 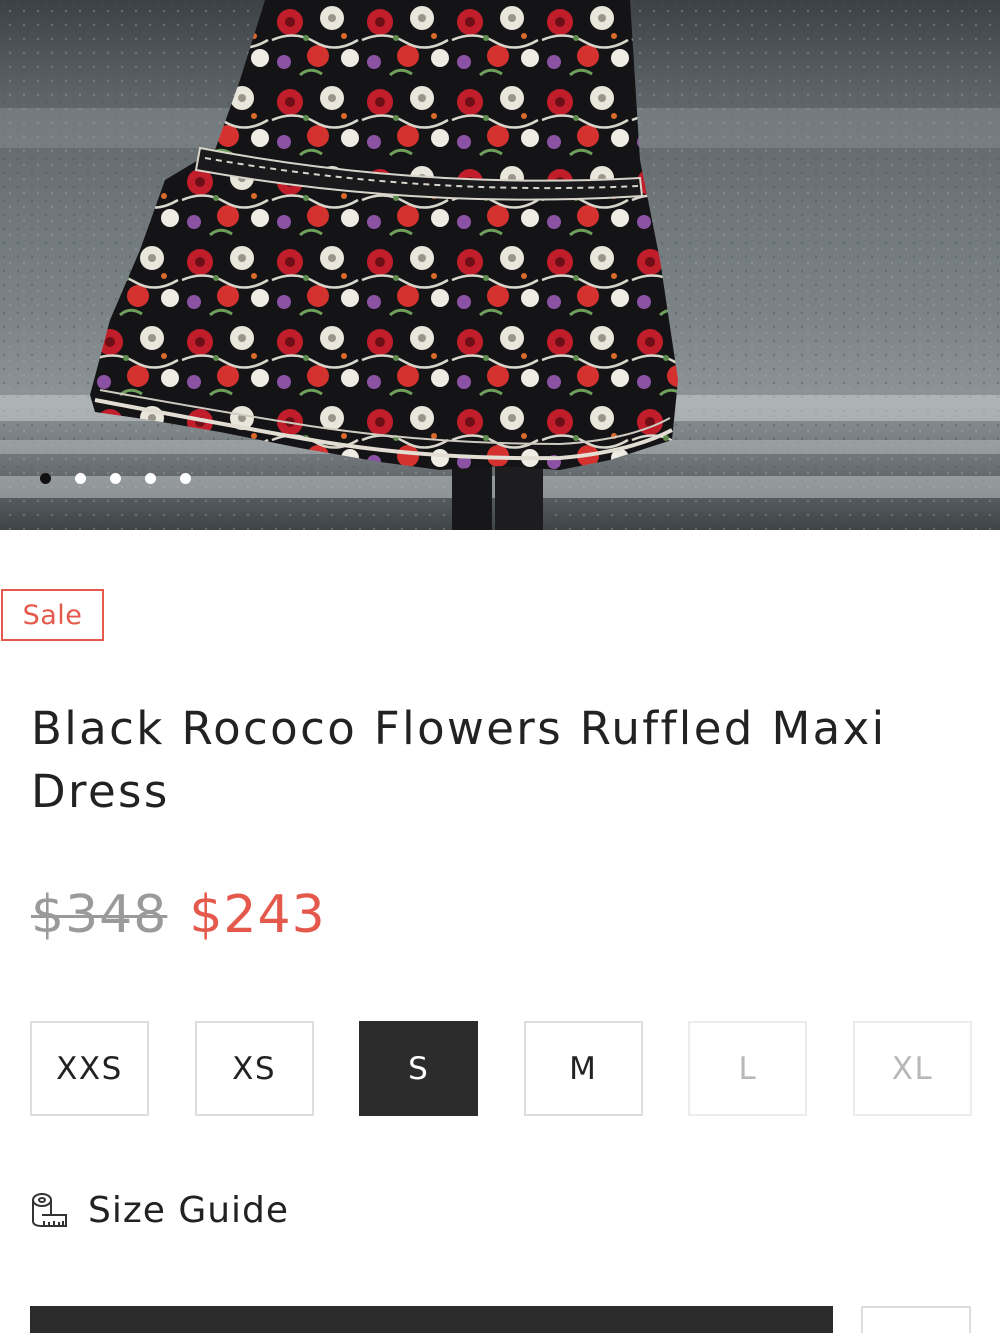 What do you see at coordinates (257, 915) in the screenshot?
I see `sale-price: $243` at bounding box center [257, 915].